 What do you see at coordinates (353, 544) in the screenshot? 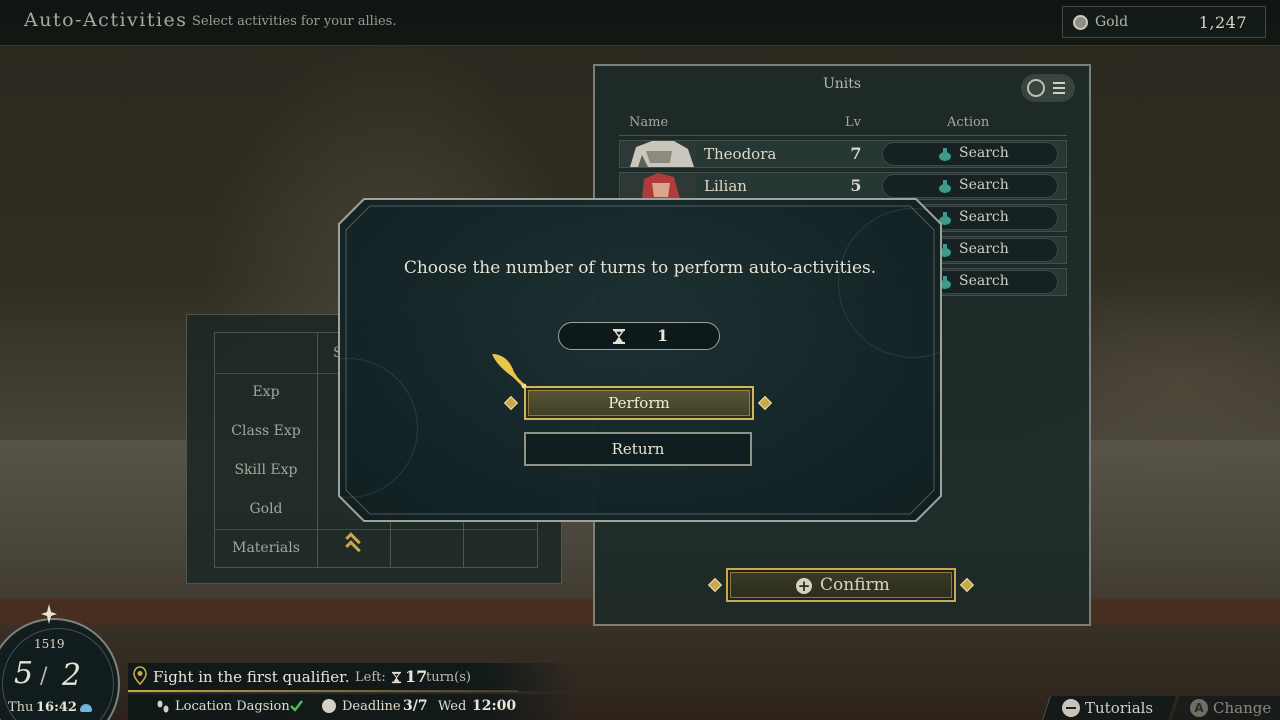
I see `double-chevron-up-icon` at bounding box center [353, 544].